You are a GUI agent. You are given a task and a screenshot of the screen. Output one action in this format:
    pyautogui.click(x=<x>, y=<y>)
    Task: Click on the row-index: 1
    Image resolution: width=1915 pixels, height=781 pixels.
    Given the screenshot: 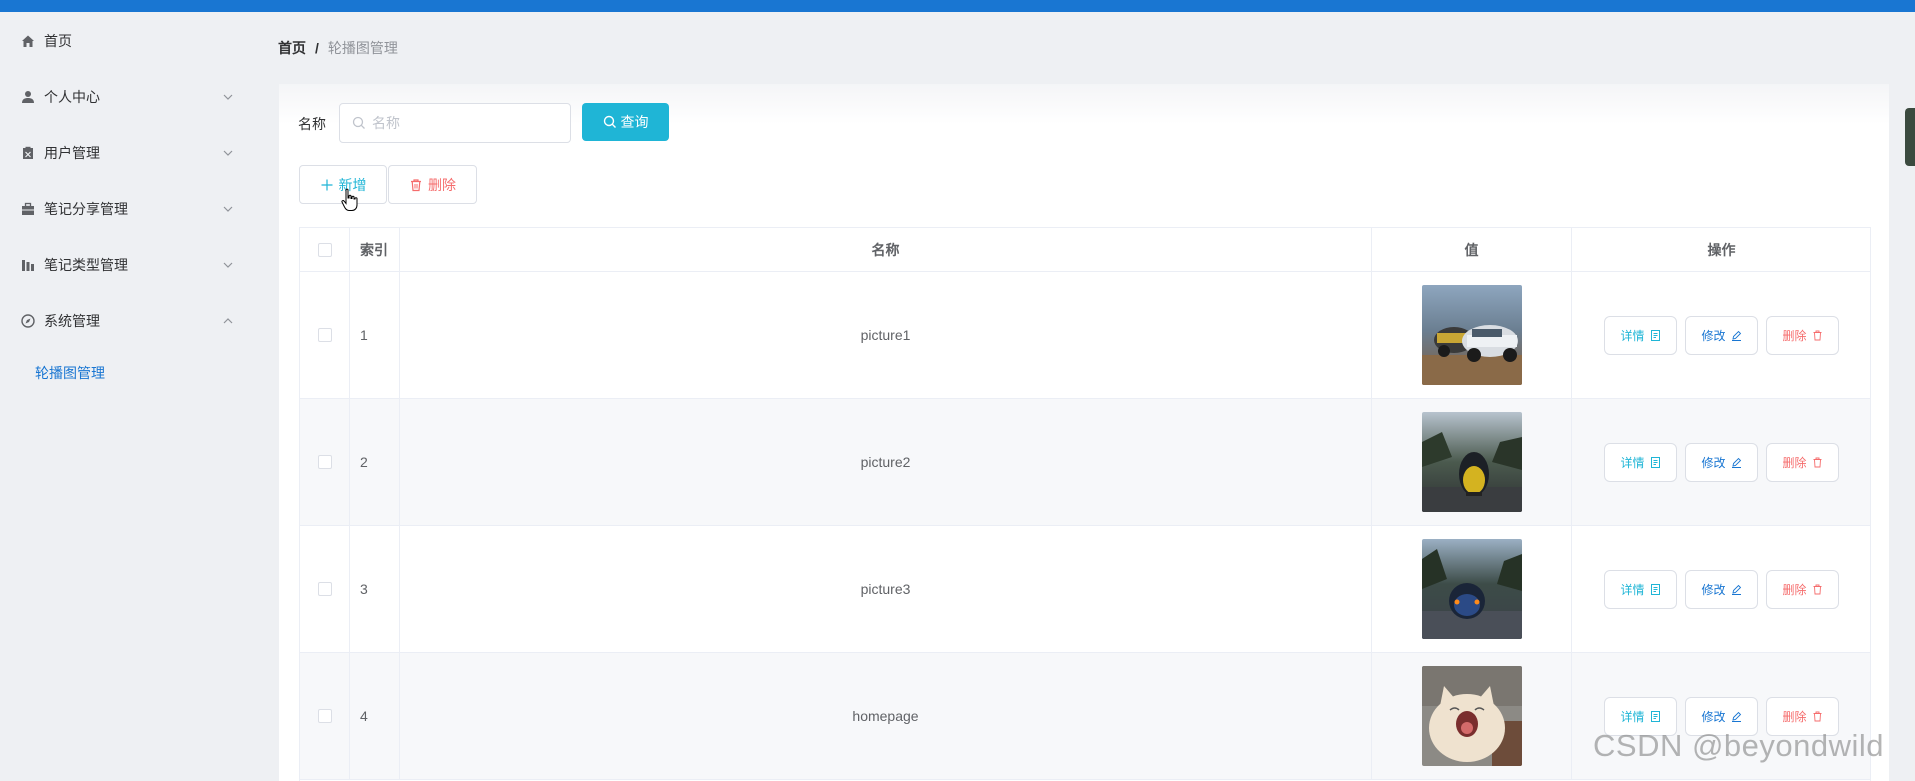 What is the action you would take?
    pyautogui.click(x=375, y=335)
    